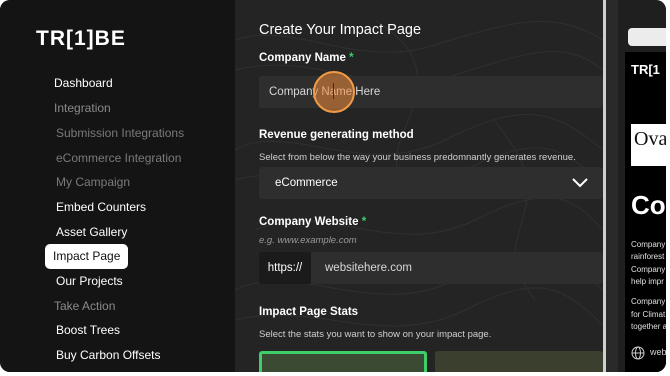 This screenshot has width=670, height=376. Describe the element at coordinates (647, 281) in the screenshot. I see `preview-text-line: help impr` at that location.